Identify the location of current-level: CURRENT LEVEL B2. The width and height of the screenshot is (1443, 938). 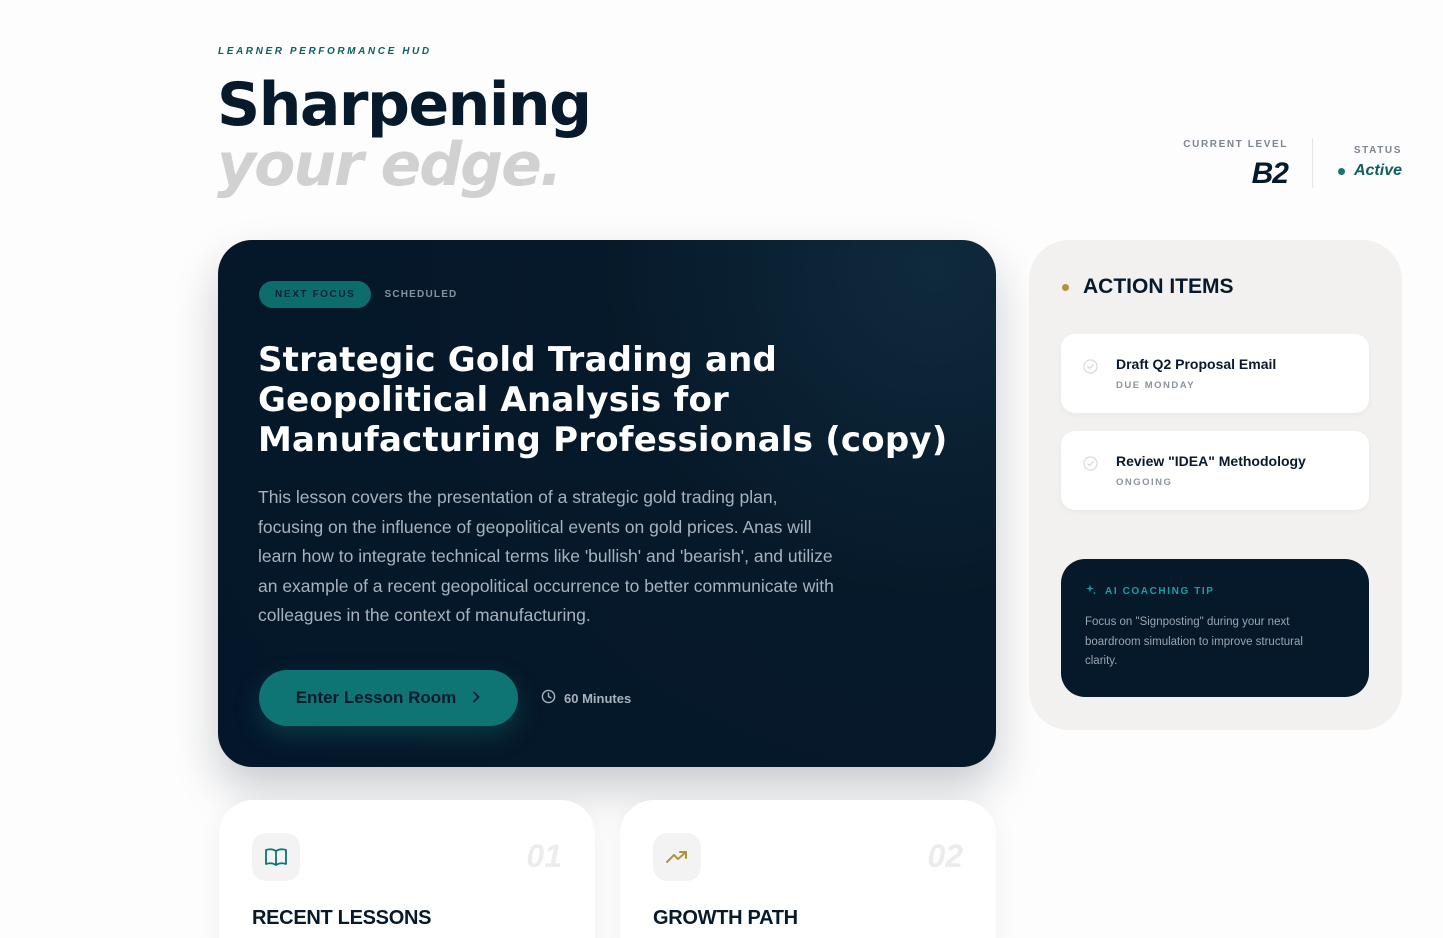
(1236, 165).